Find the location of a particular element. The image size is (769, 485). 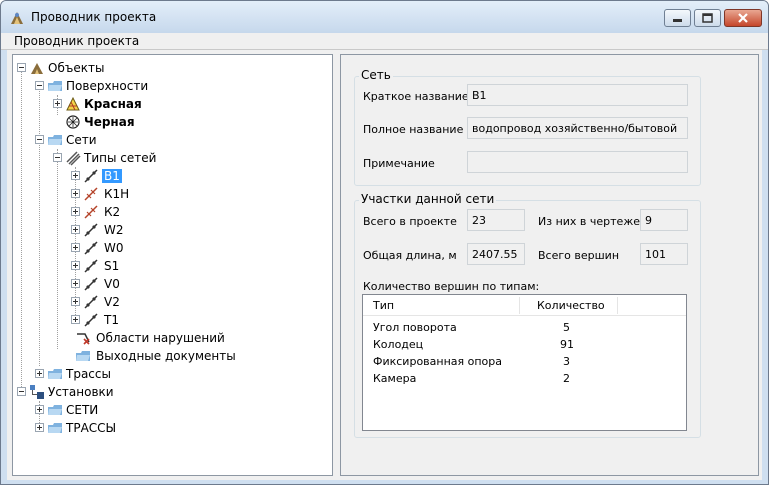

tree-node-surface-red: Красная is located at coordinates (163, 104).